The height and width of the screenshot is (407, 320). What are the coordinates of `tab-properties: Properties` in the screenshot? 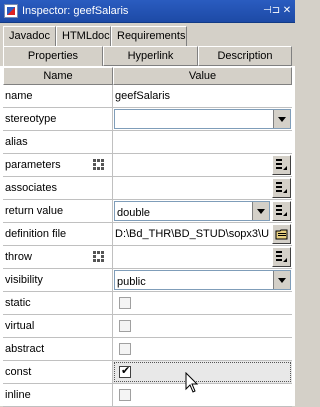 It's located at (53, 56).